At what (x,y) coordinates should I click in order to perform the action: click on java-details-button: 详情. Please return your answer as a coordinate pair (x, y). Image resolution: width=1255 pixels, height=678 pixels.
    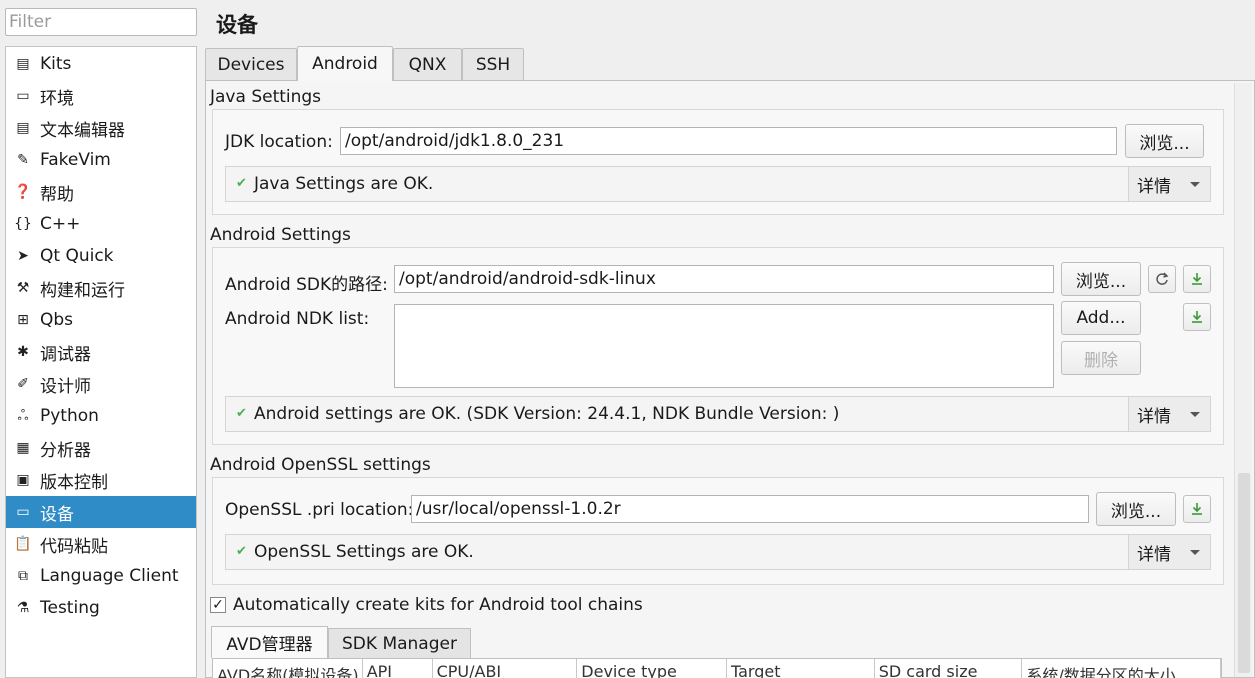
    Looking at the image, I should click on (1169, 184).